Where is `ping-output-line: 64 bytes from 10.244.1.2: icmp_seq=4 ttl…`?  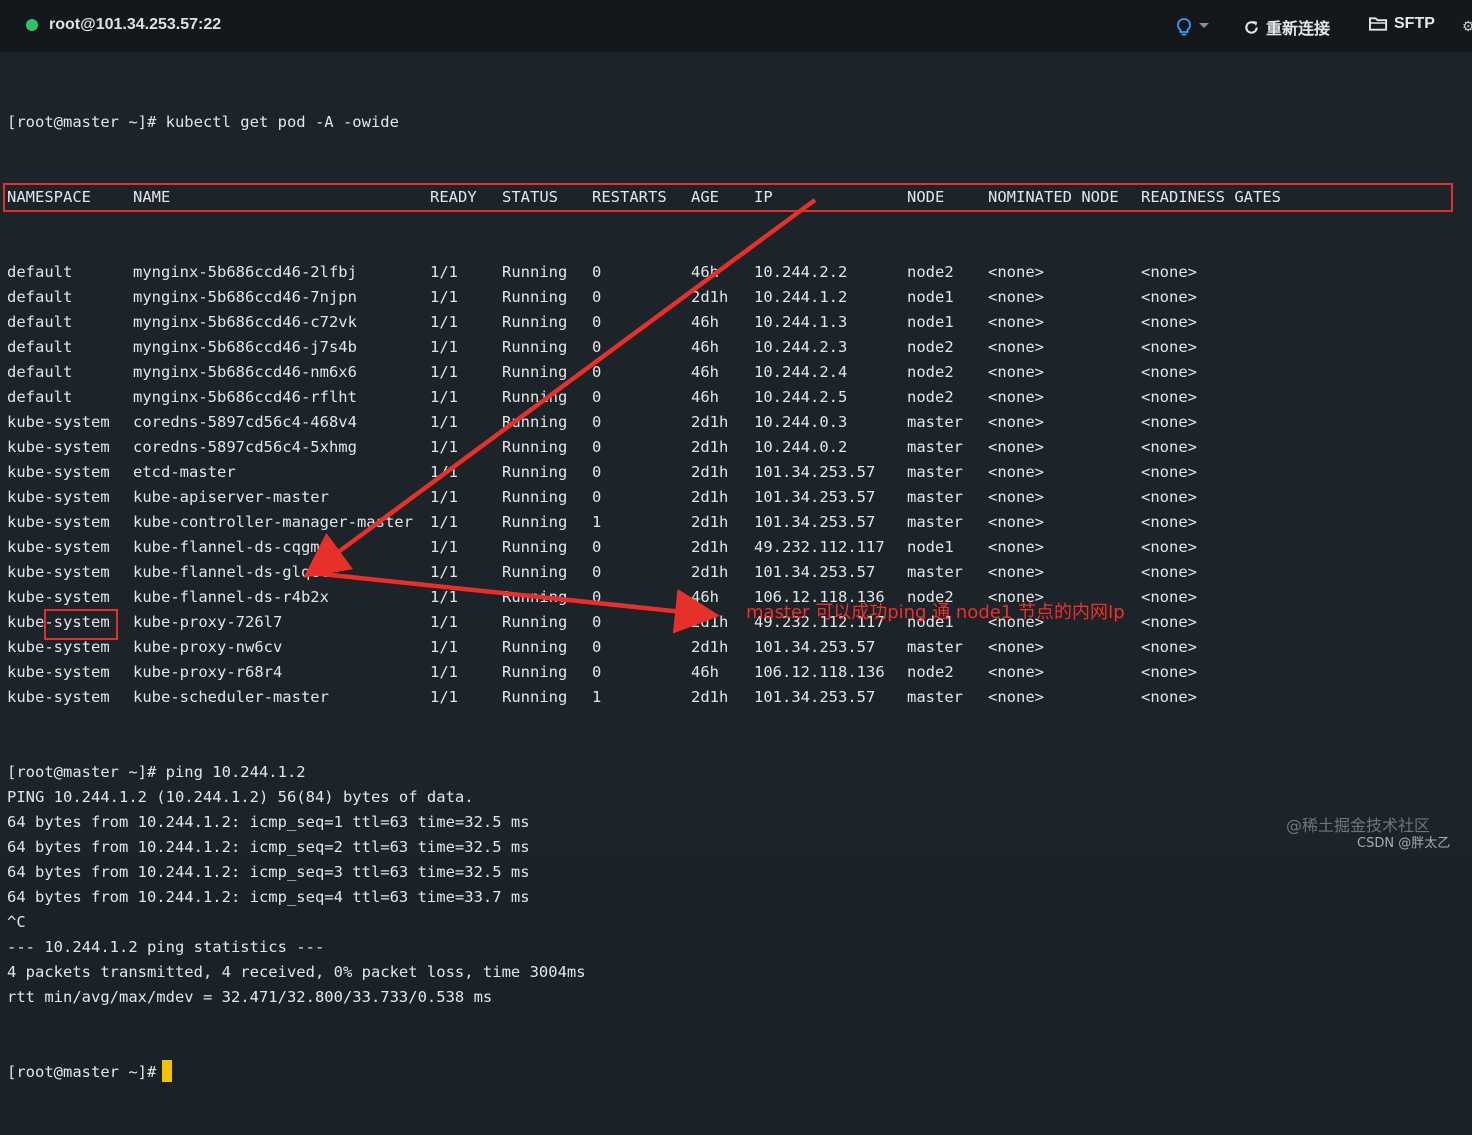 ping-output-line: 64 bytes from 10.244.1.2: icmp_seq=4 ttl… is located at coordinates (268, 897).